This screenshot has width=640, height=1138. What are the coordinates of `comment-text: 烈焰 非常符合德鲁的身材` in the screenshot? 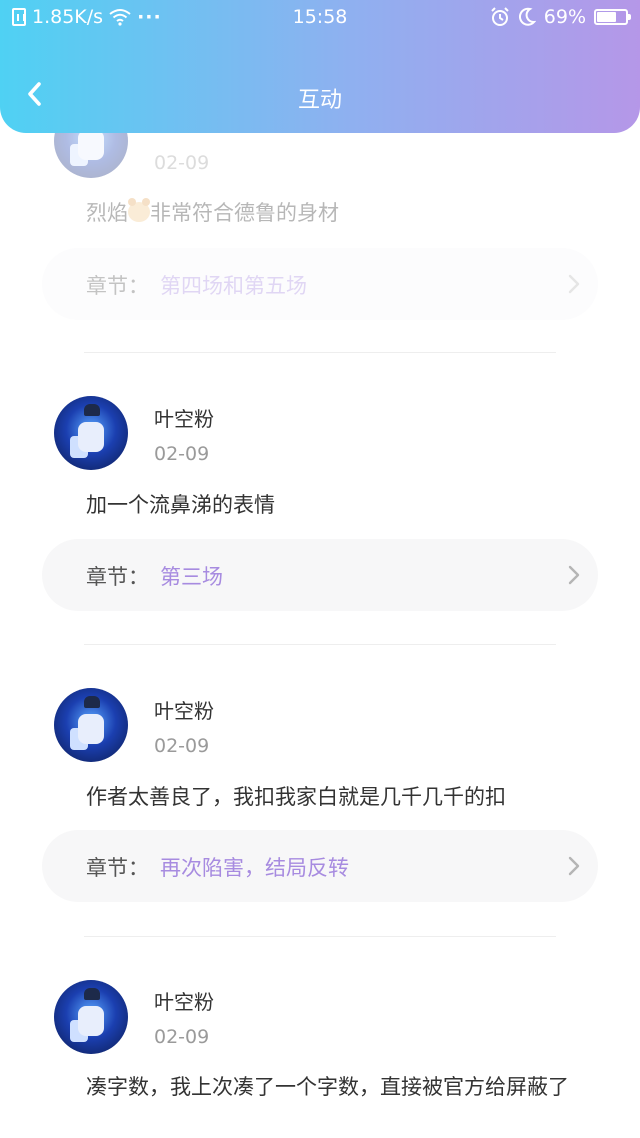 It's located at (346, 213).